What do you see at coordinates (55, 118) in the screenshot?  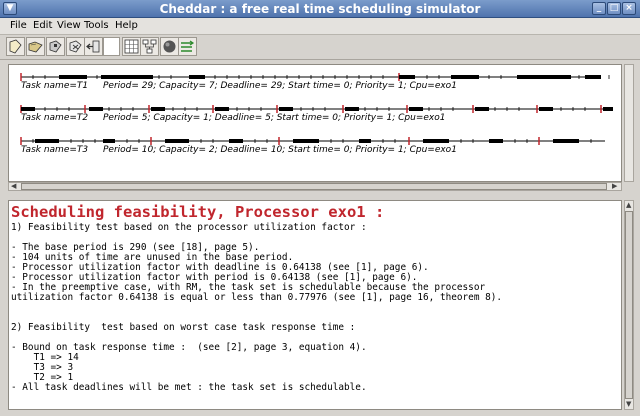 I see `task-name-t2: Task name=T2` at bounding box center [55, 118].